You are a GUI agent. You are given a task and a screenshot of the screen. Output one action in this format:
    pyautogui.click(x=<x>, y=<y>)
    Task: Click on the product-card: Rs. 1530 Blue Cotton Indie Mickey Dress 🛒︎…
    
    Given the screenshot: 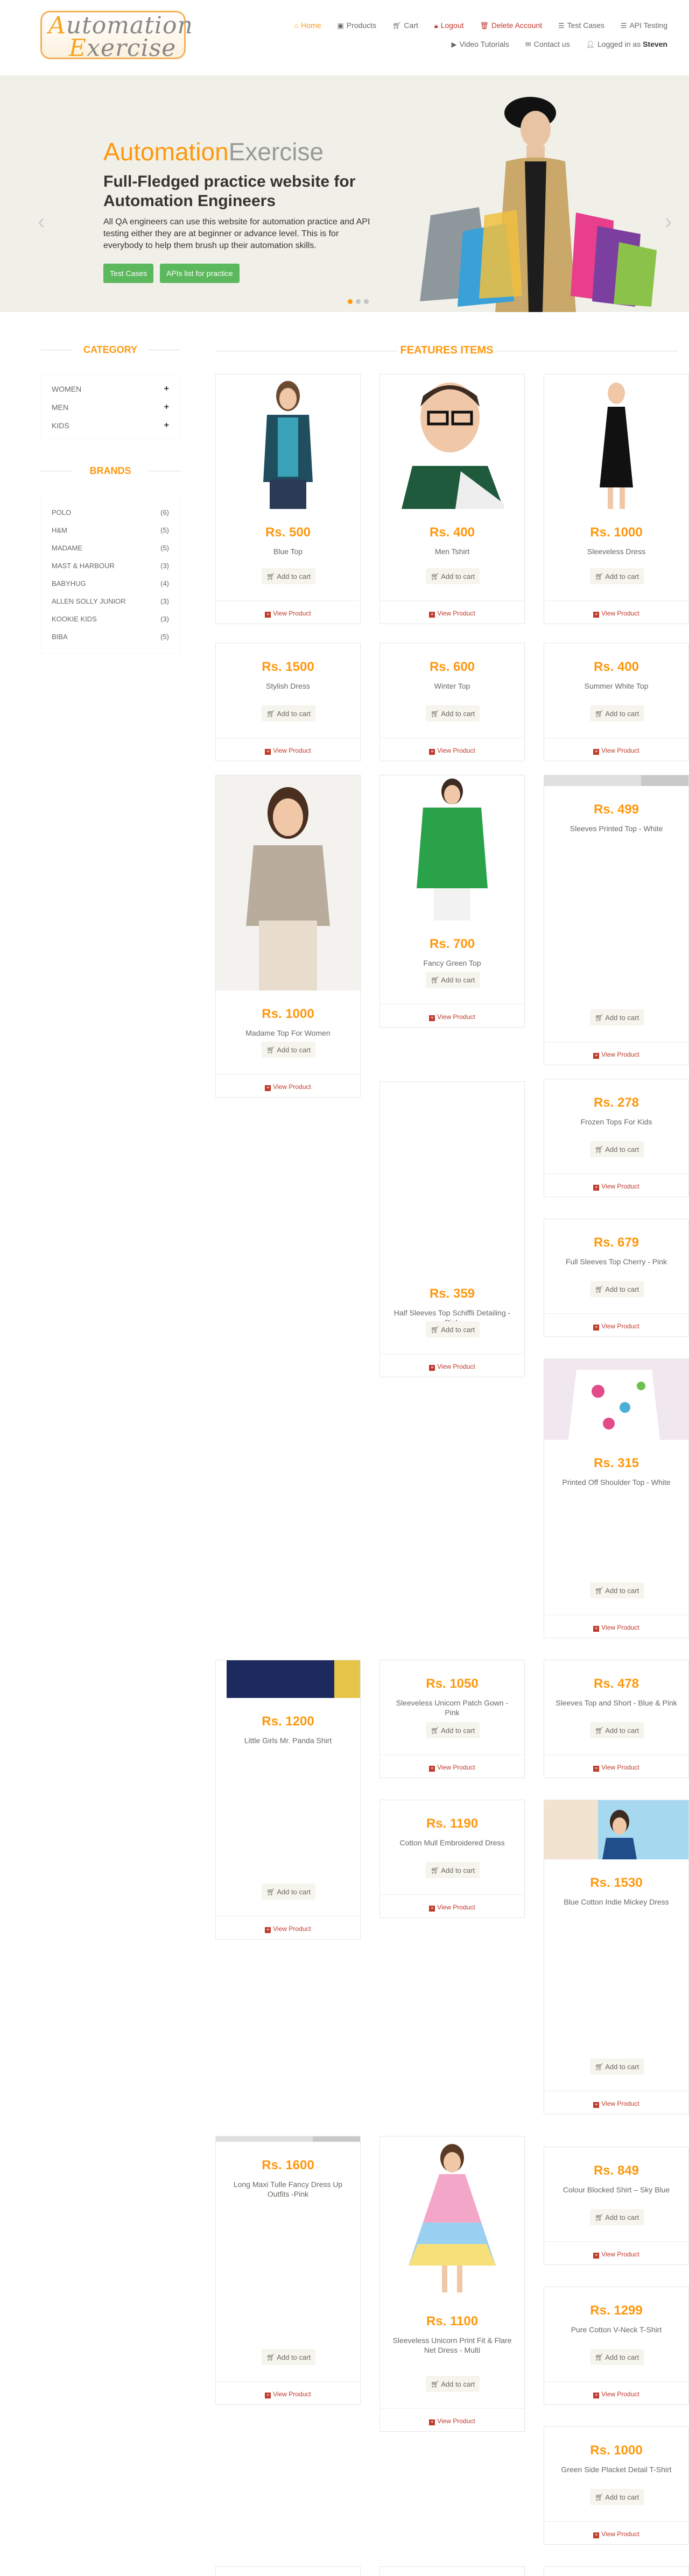 What is the action you would take?
    pyautogui.click(x=617, y=1957)
    